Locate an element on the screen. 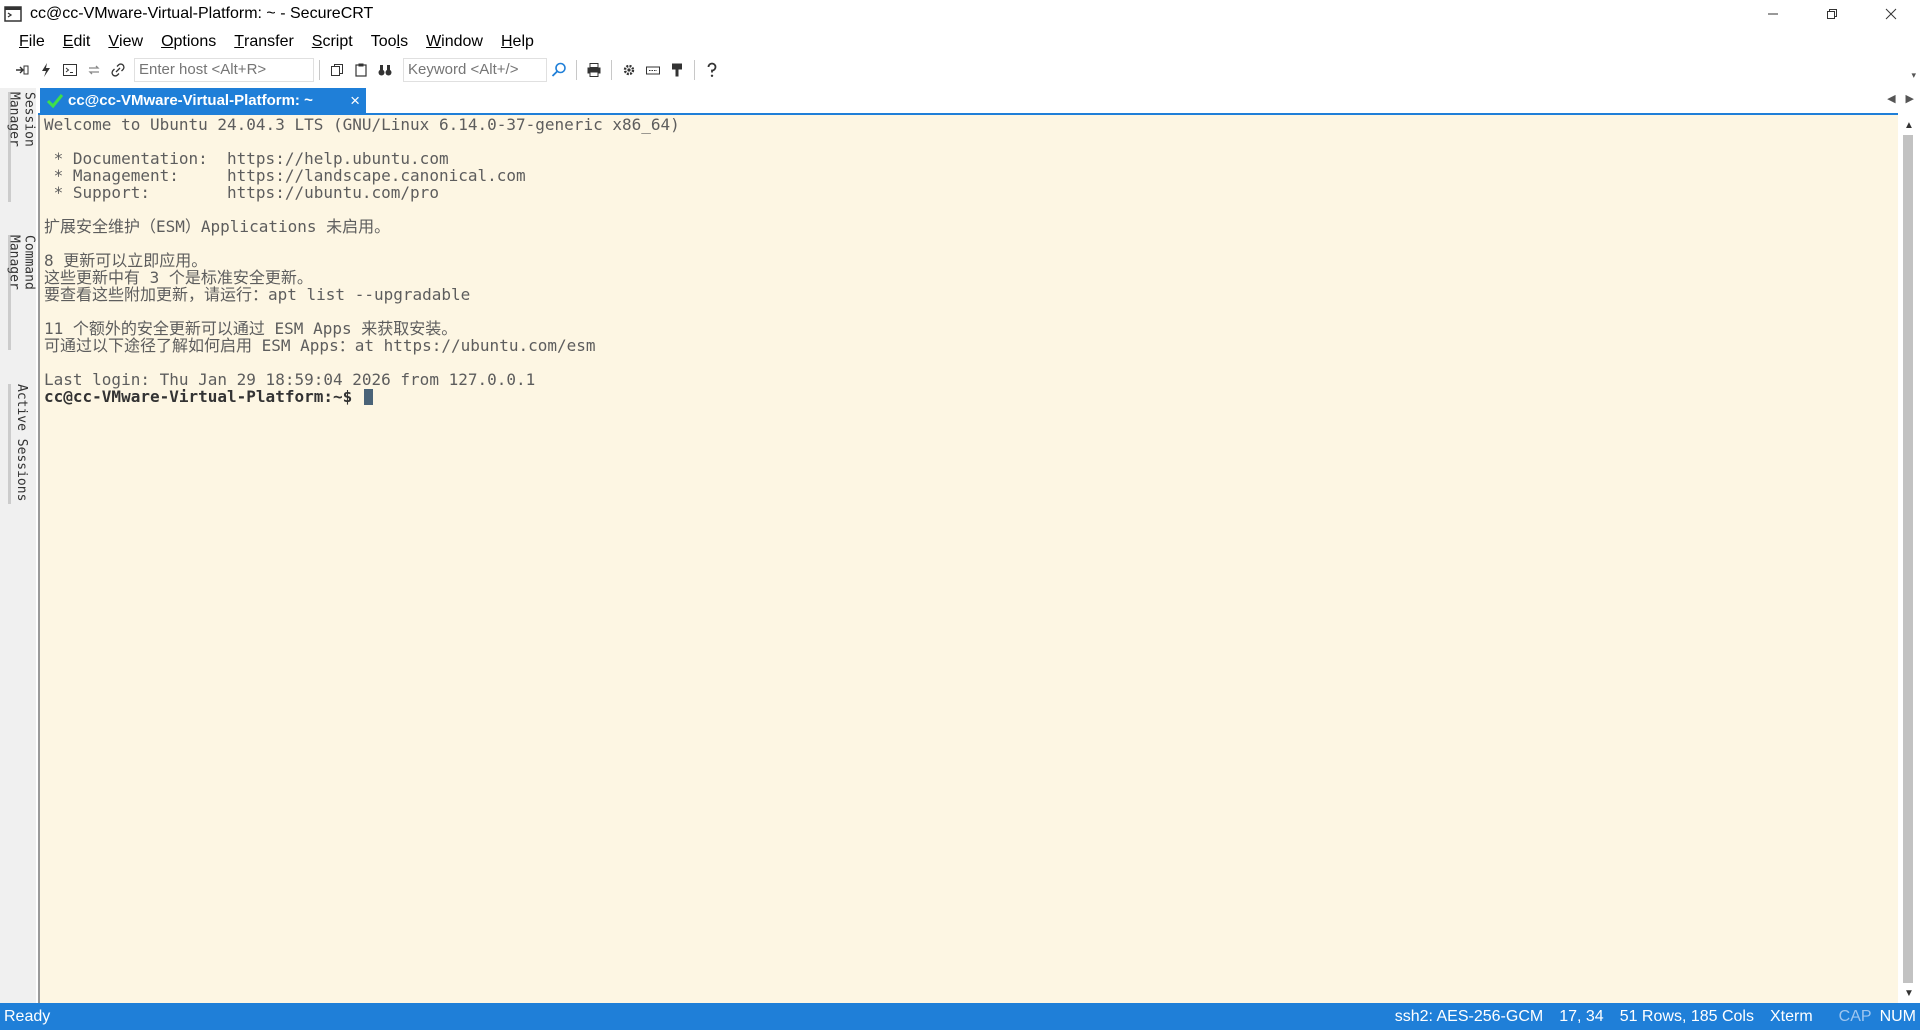 The height and width of the screenshot is (1030, 1920). connect-in-tab-button is located at coordinates (70, 70).